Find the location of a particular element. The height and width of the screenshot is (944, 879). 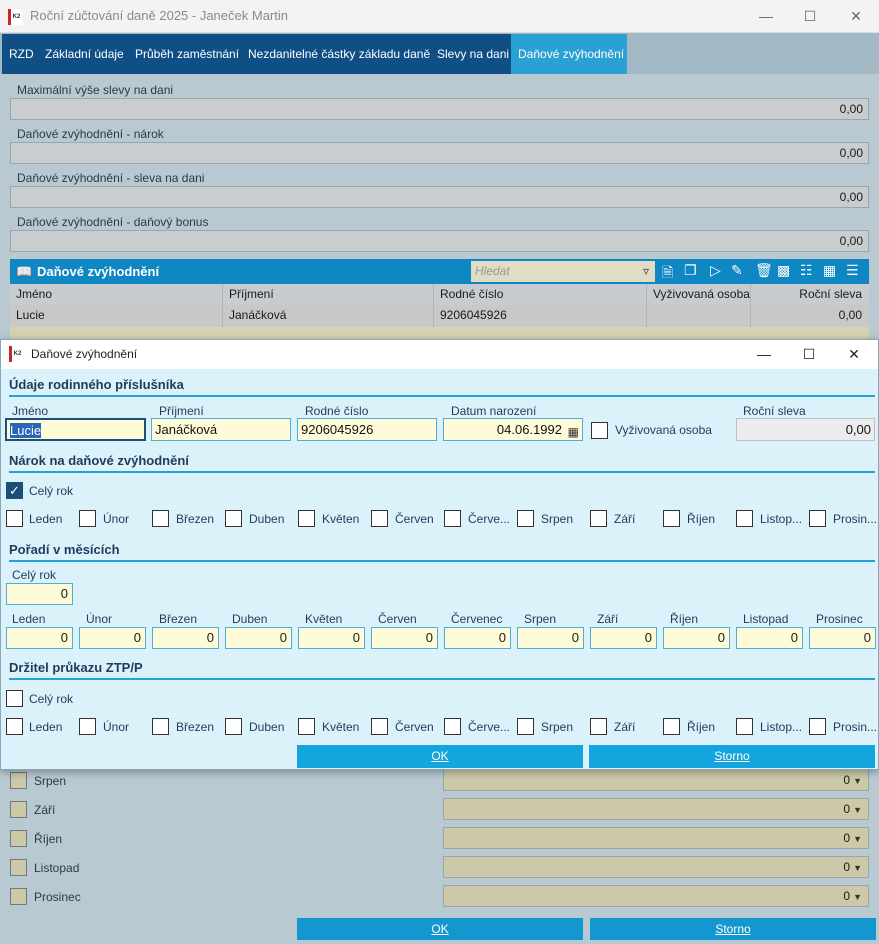

poradi-input-prosinec: 0 is located at coordinates (842, 638).